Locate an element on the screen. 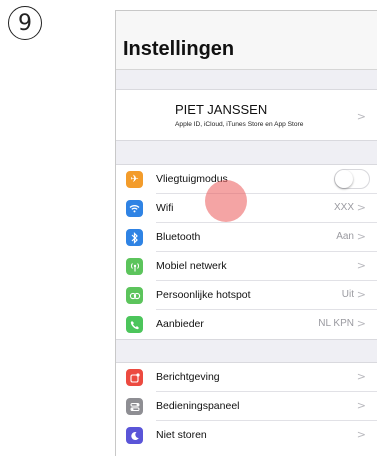 This screenshot has width=377, height=456. row-do-not-disturb: Niet storen > is located at coordinates (246, 435).